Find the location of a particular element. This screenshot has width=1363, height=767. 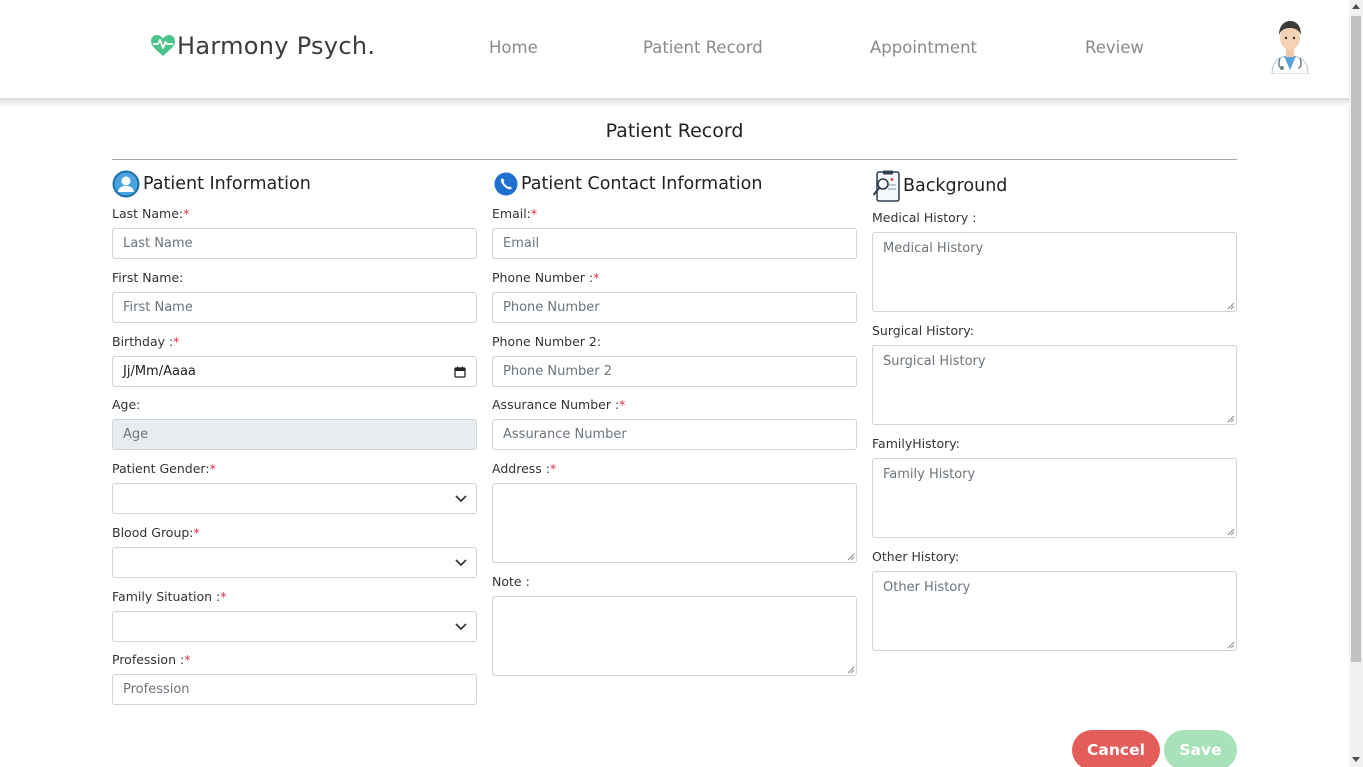

user-circle-icon is located at coordinates (126, 184).